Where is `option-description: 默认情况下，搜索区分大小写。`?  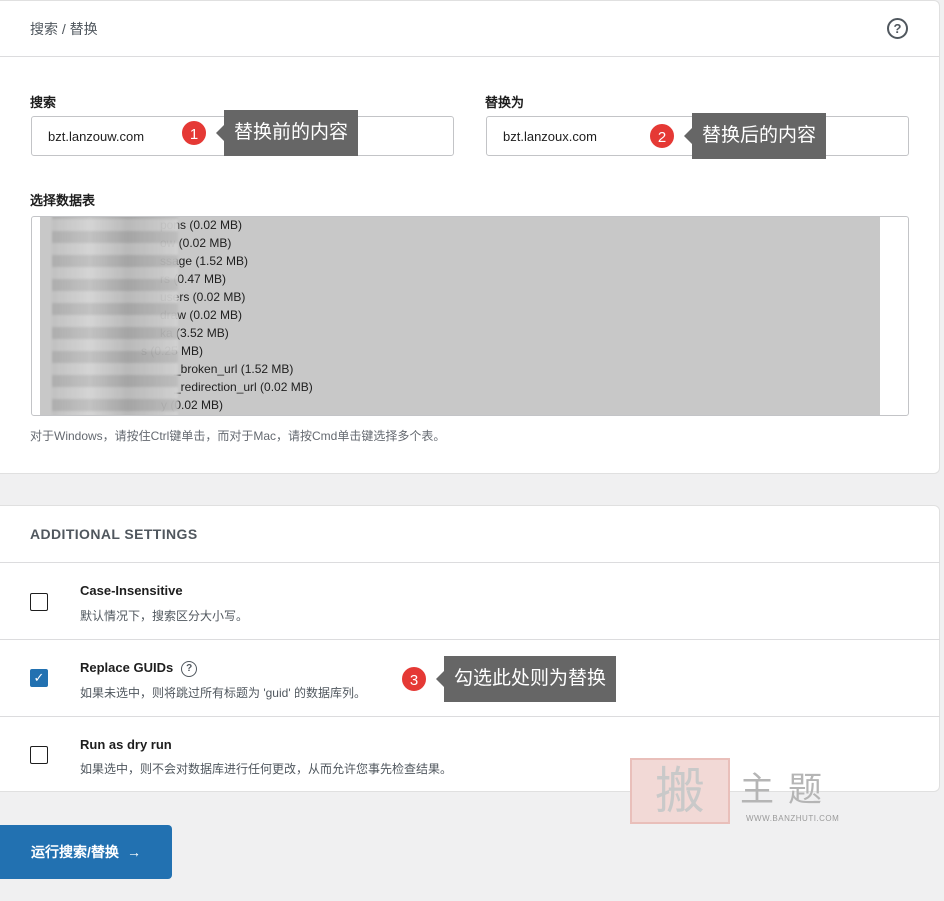 option-description: 默认情况下，搜索区分大小写。 is located at coordinates (164, 616).